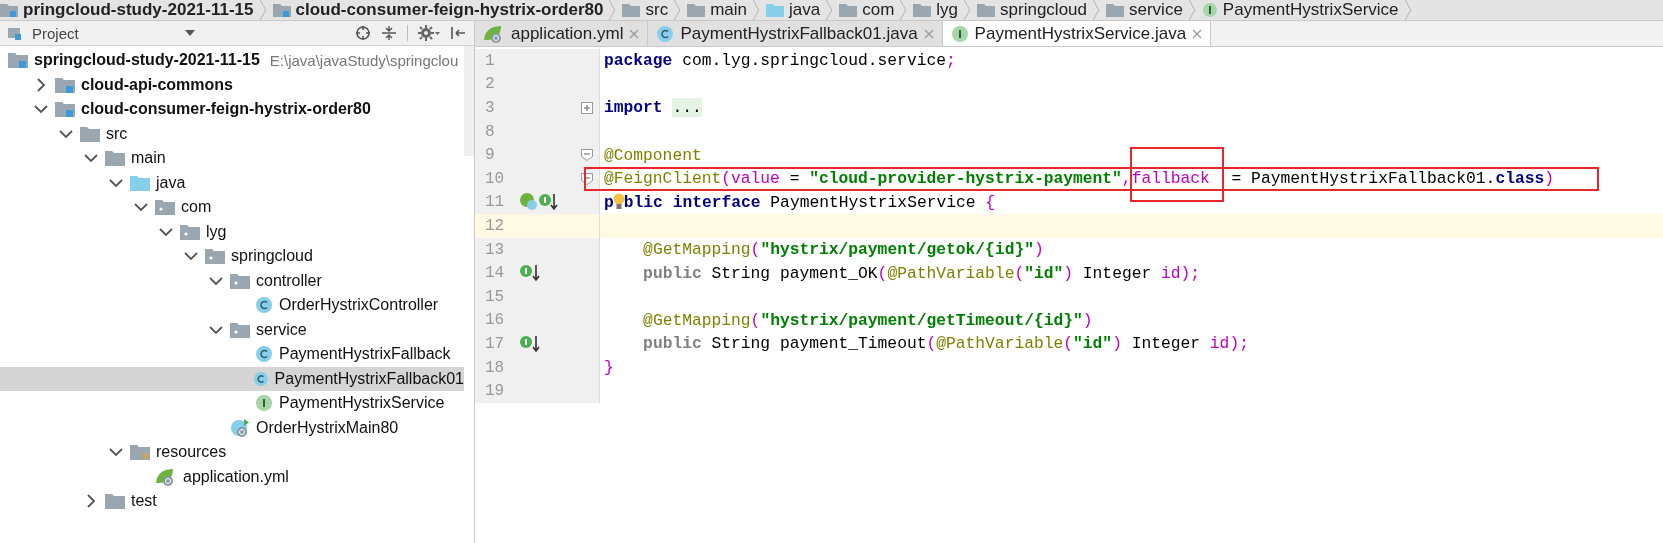  I want to click on annotation: @Component, so click(653, 155).